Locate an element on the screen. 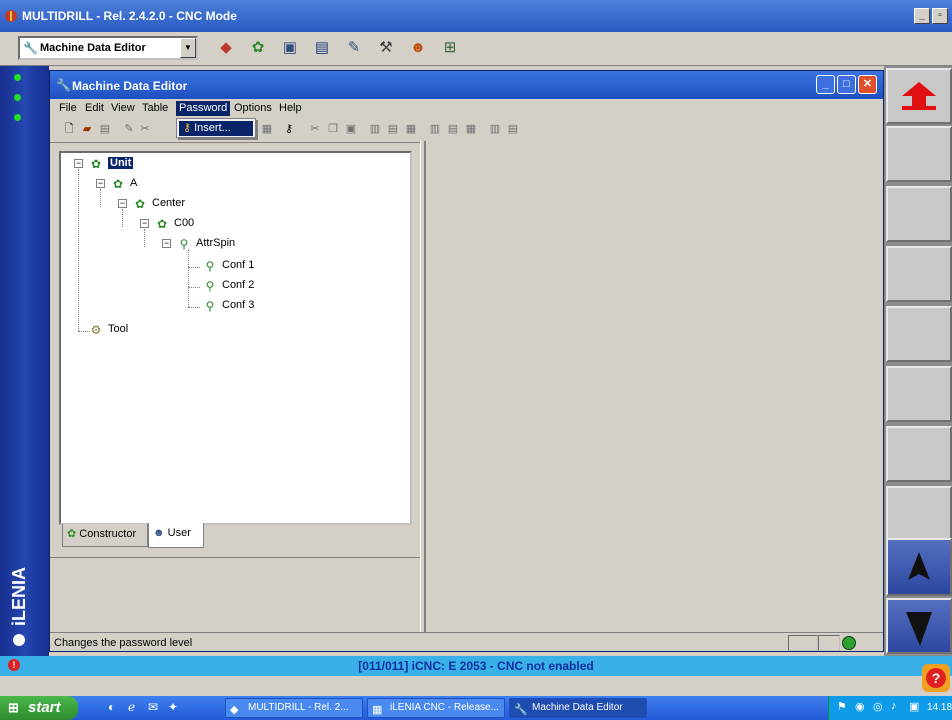 Image resolution: width=952 pixels, height=720 pixels. grid-icon: ▥ is located at coordinates (375, 129).